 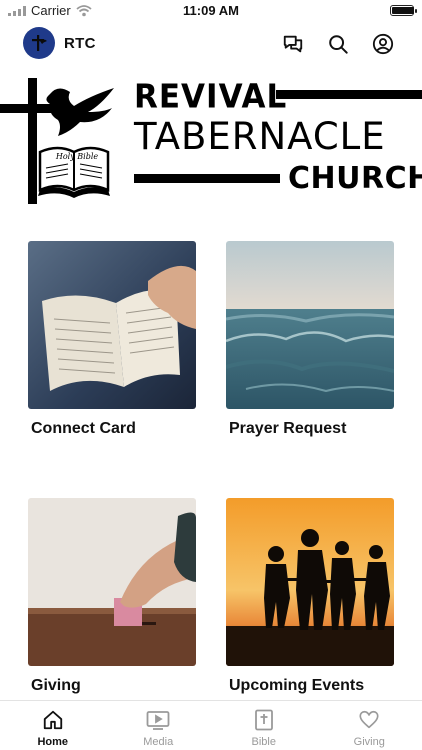 I want to click on app-title: RTC, so click(x=80, y=43).